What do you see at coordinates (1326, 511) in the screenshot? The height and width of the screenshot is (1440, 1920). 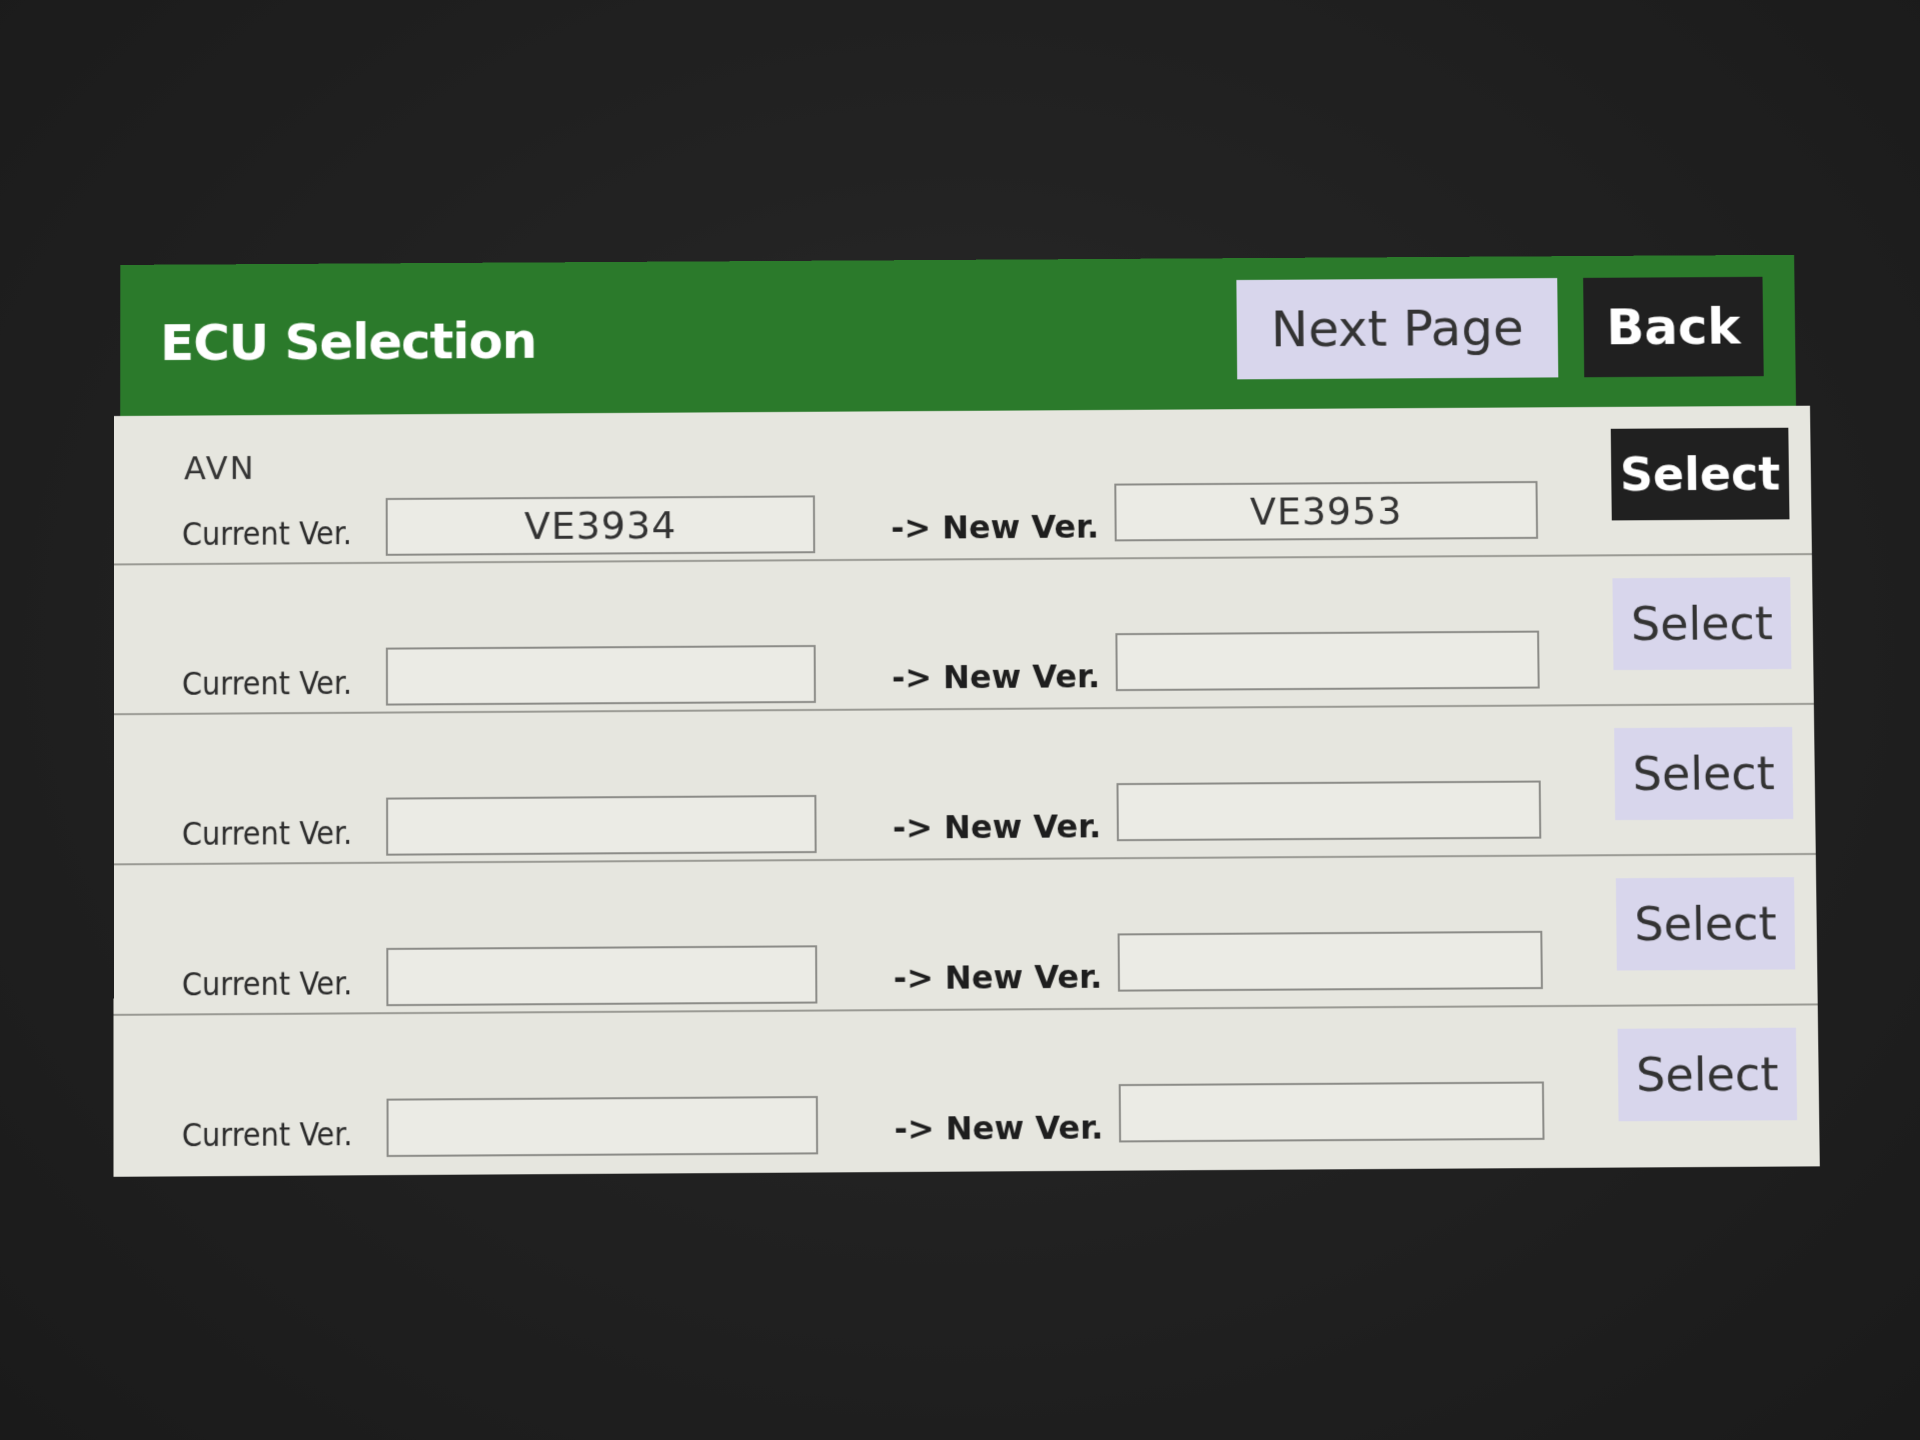 I see `new-version-field: VE3953` at bounding box center [1326, 511].